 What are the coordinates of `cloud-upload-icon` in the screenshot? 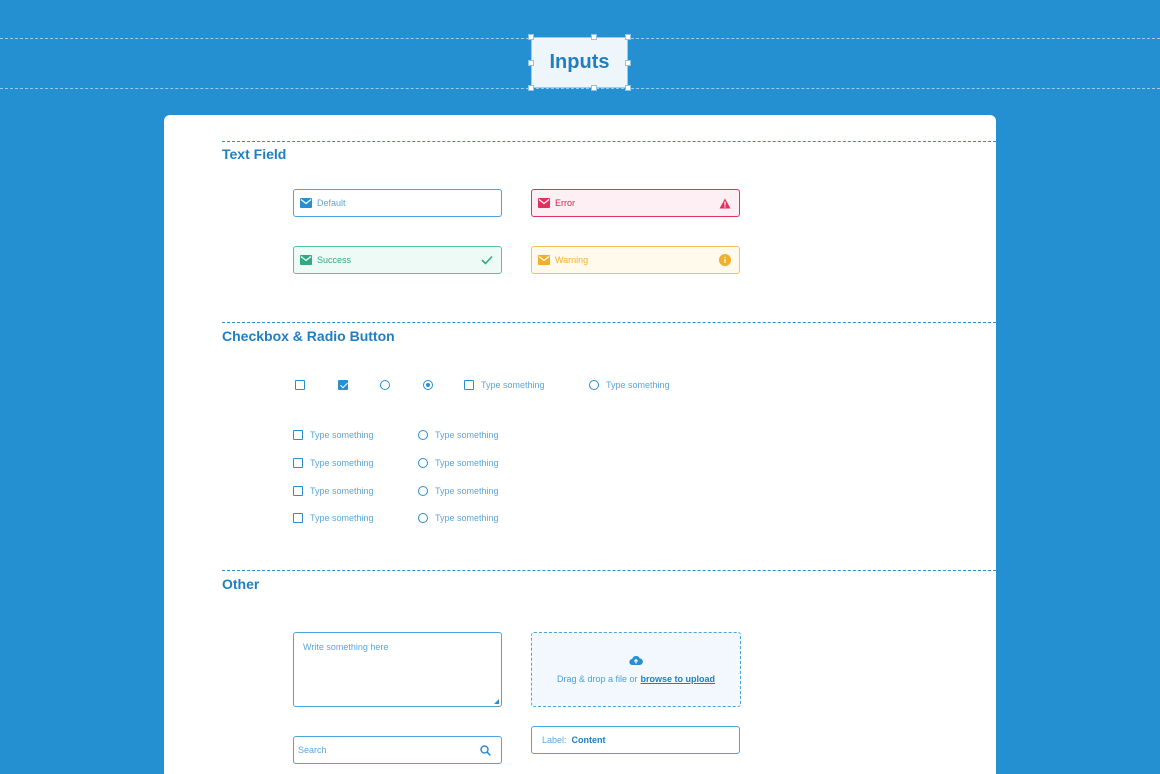 It's located at (636, 660).